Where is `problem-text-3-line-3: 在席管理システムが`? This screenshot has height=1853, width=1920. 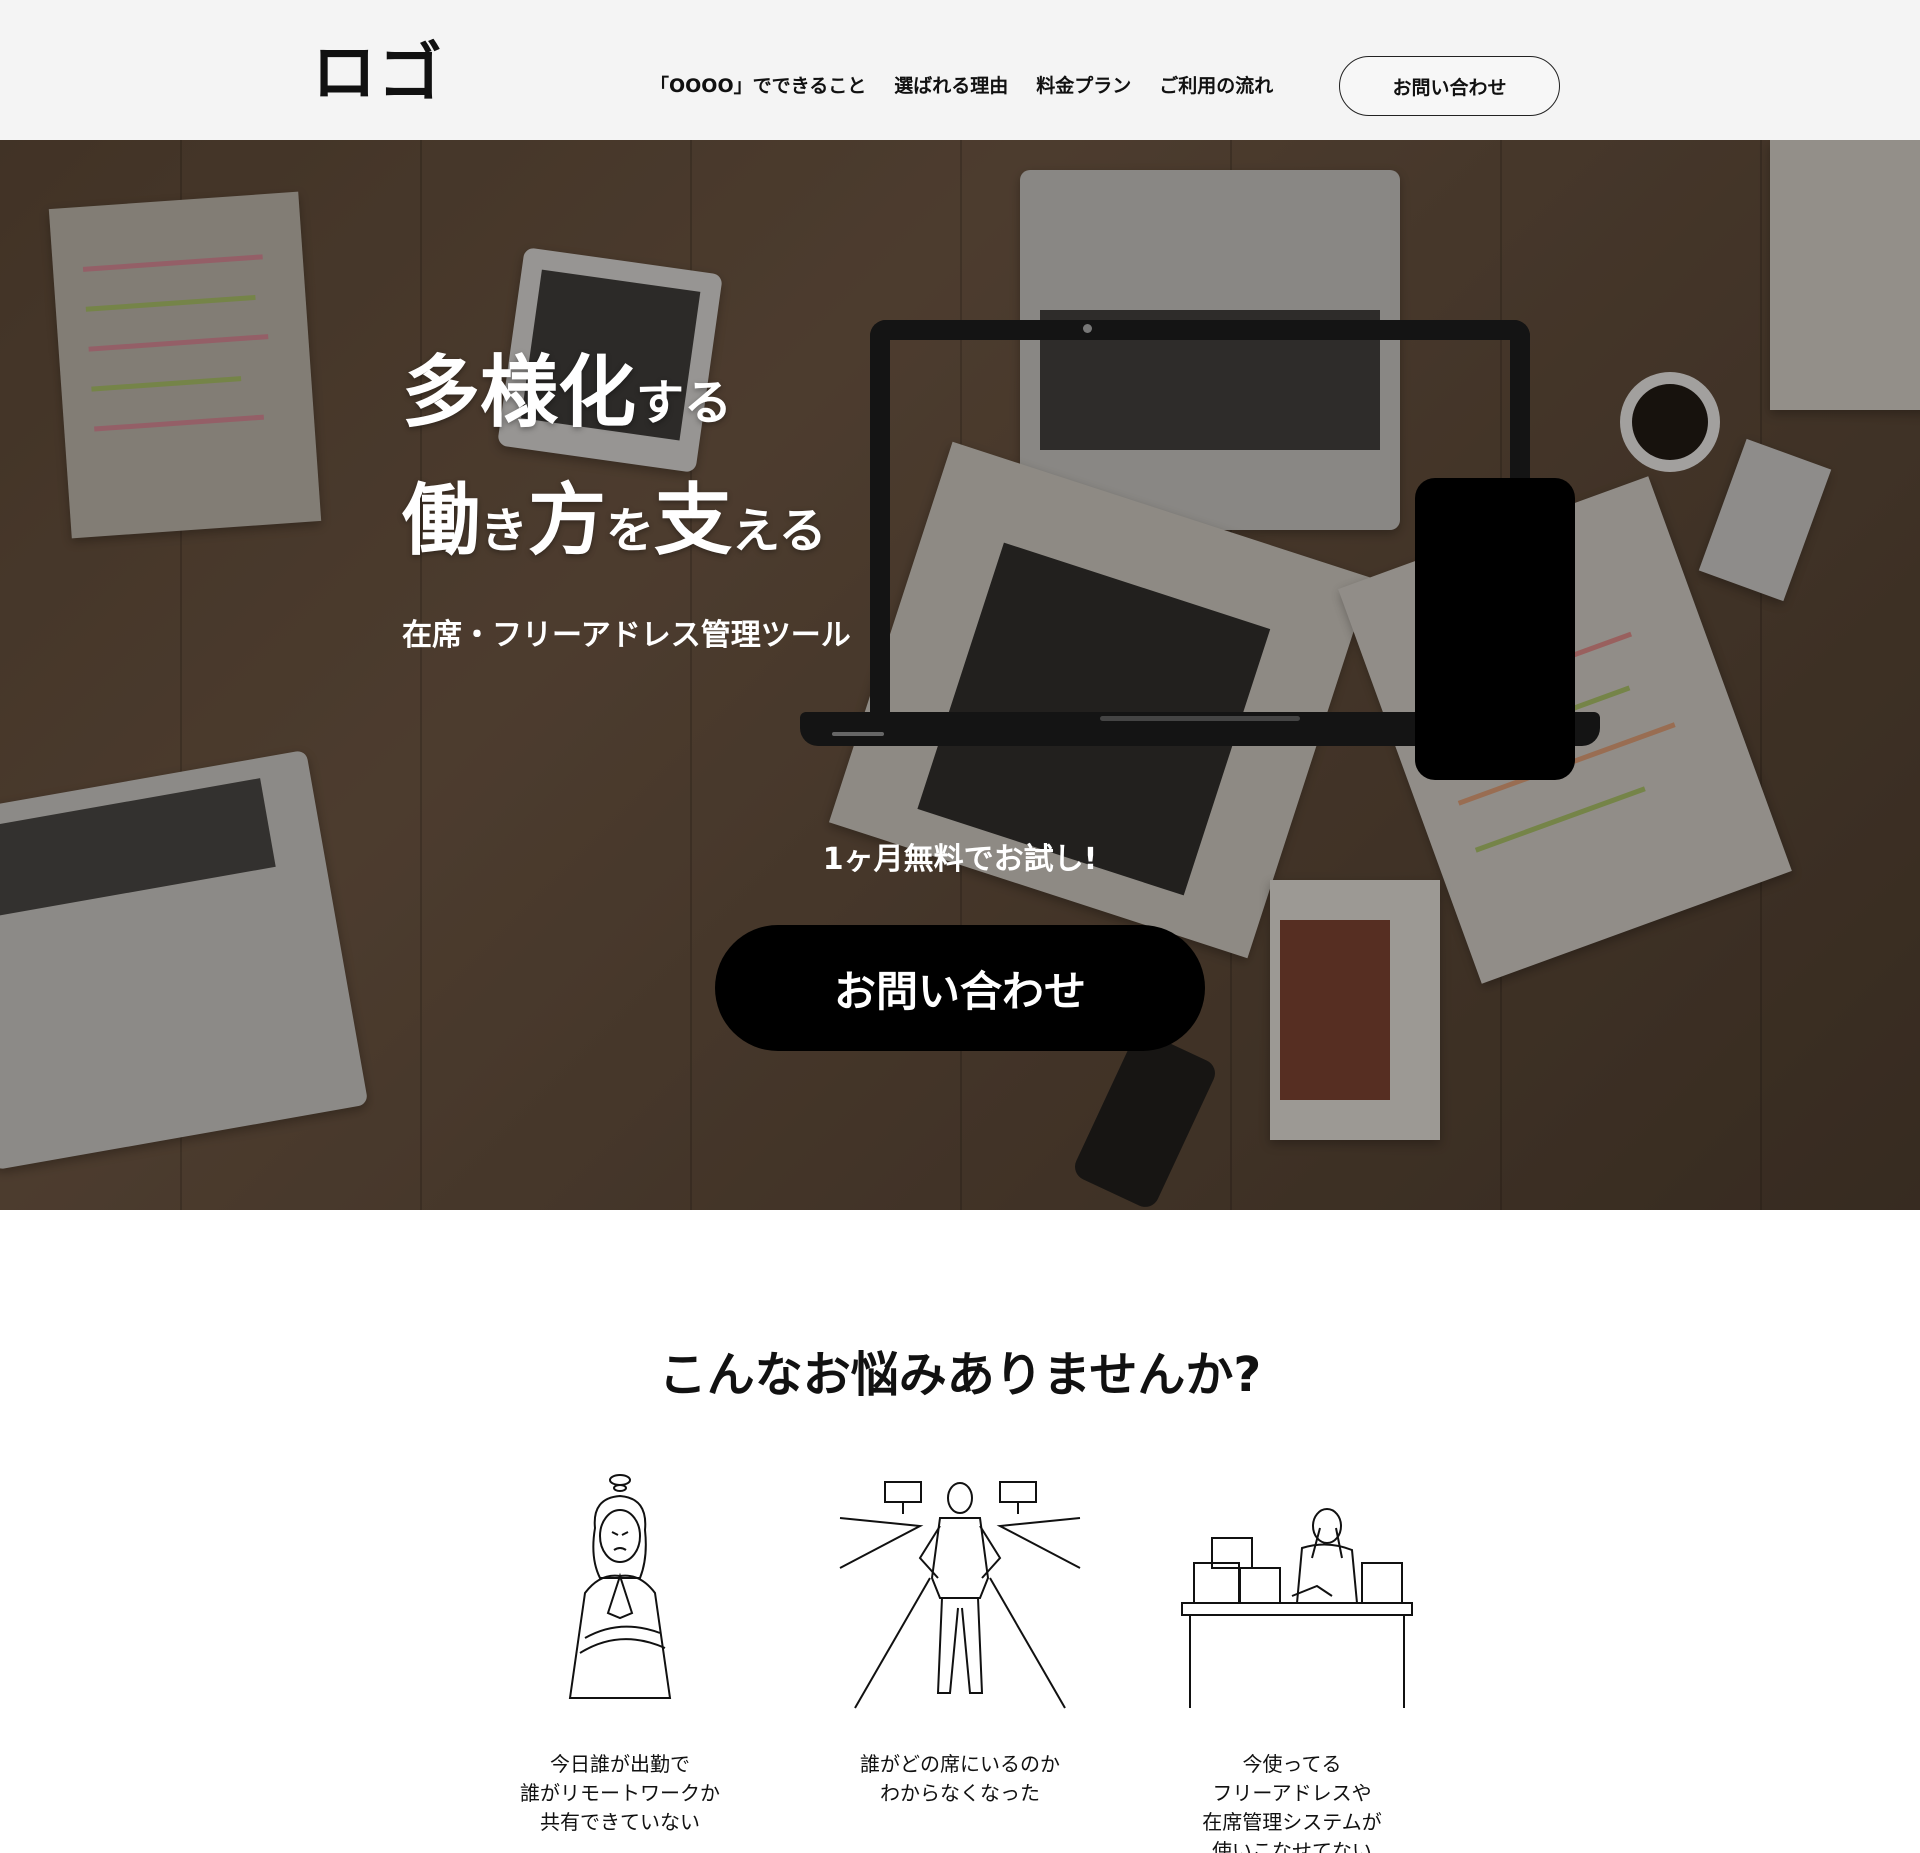 problem-text-3-line-3: 在席管理システムが is located at coordinates (1292, 1822).